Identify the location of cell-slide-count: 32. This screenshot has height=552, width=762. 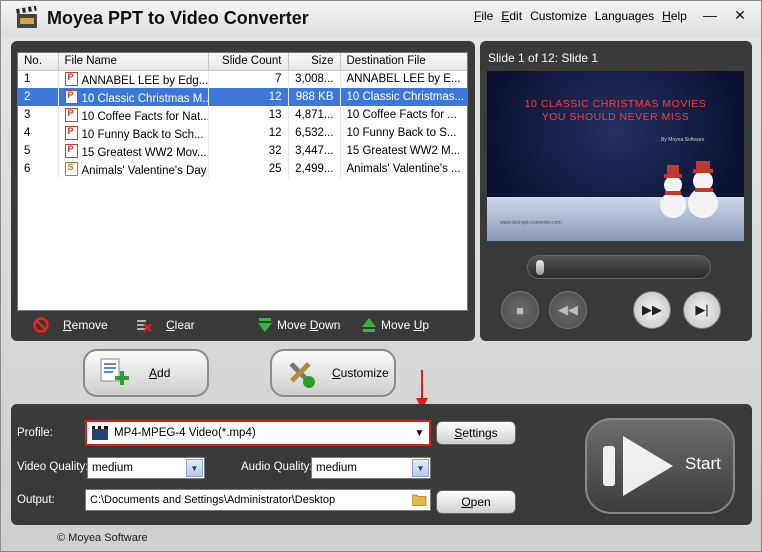
(248, 151).